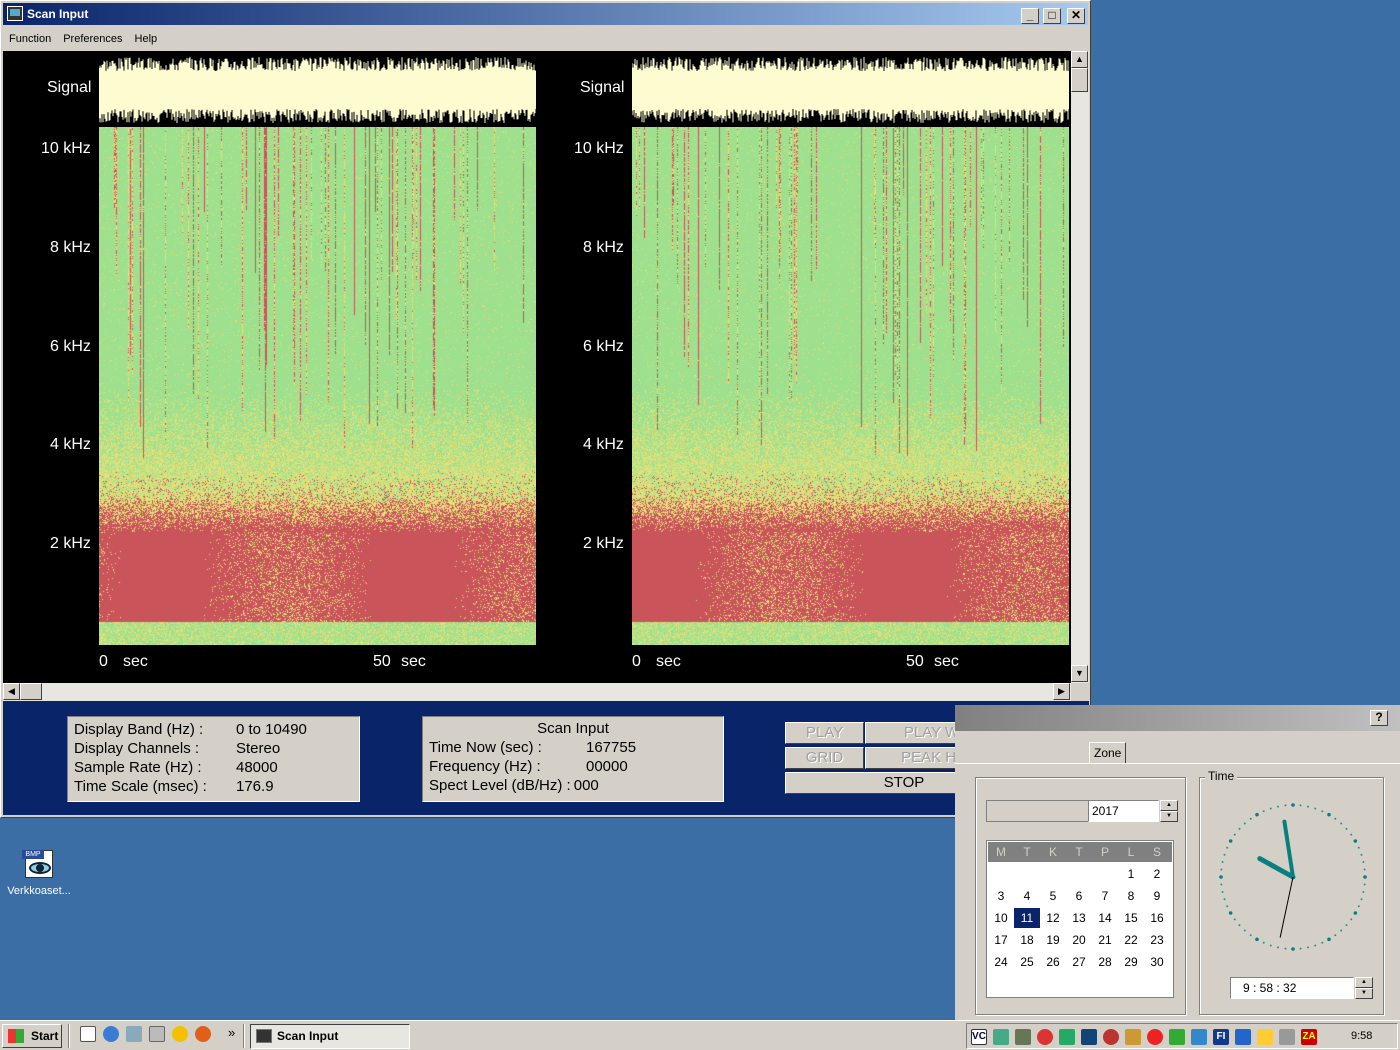 The height and width of the screenshot is (1050, 1400). I want to click on help-button: ?, so click(1379, 718).